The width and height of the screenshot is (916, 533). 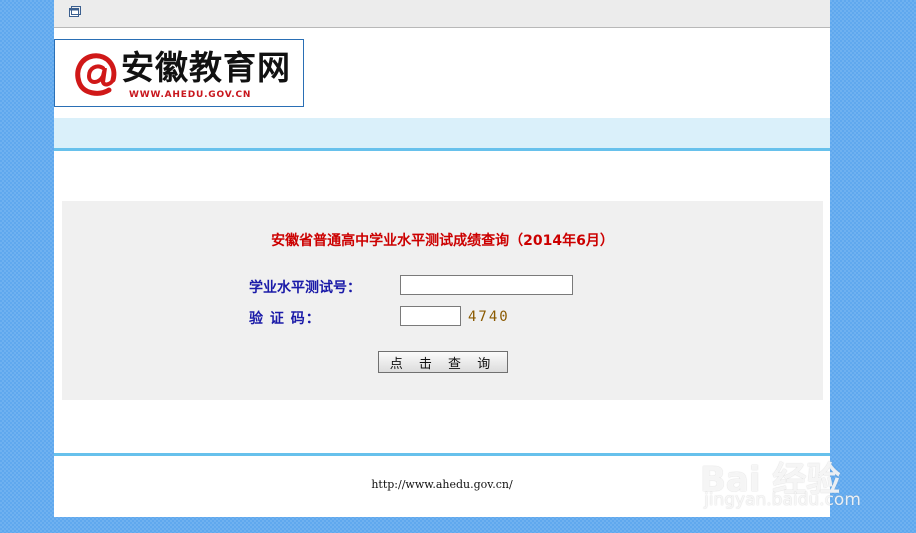 What do you see at coordinates (443, 362) in the screenshot?
I see `query-submit-button: 点 击 查 询` at bounding box center [443, 362].